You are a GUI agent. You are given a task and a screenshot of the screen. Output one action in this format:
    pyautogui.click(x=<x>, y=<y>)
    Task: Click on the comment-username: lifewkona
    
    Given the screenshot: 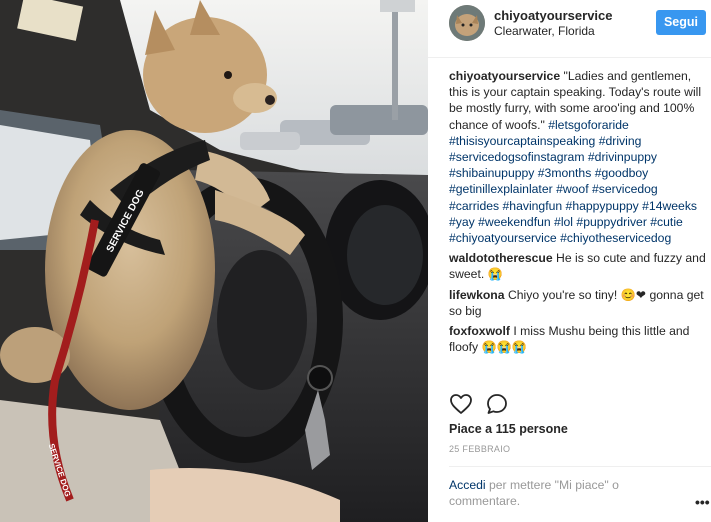 What is the action you would take?
    pyautogui.click(x=477, y=295)
    